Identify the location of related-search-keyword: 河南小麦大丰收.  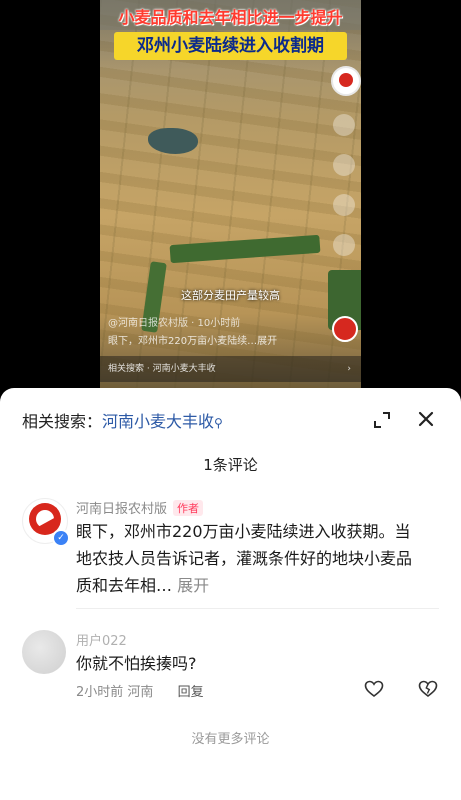
(158, 421).